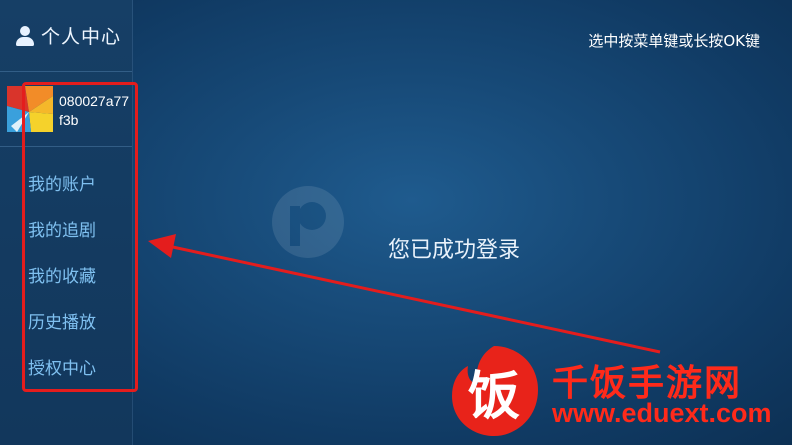 The width and height of the screenshot is (792, 445). Describe the element at coordinates (494, 397) in the screenshot. I see `brand-logo-char: 饭` at that location.